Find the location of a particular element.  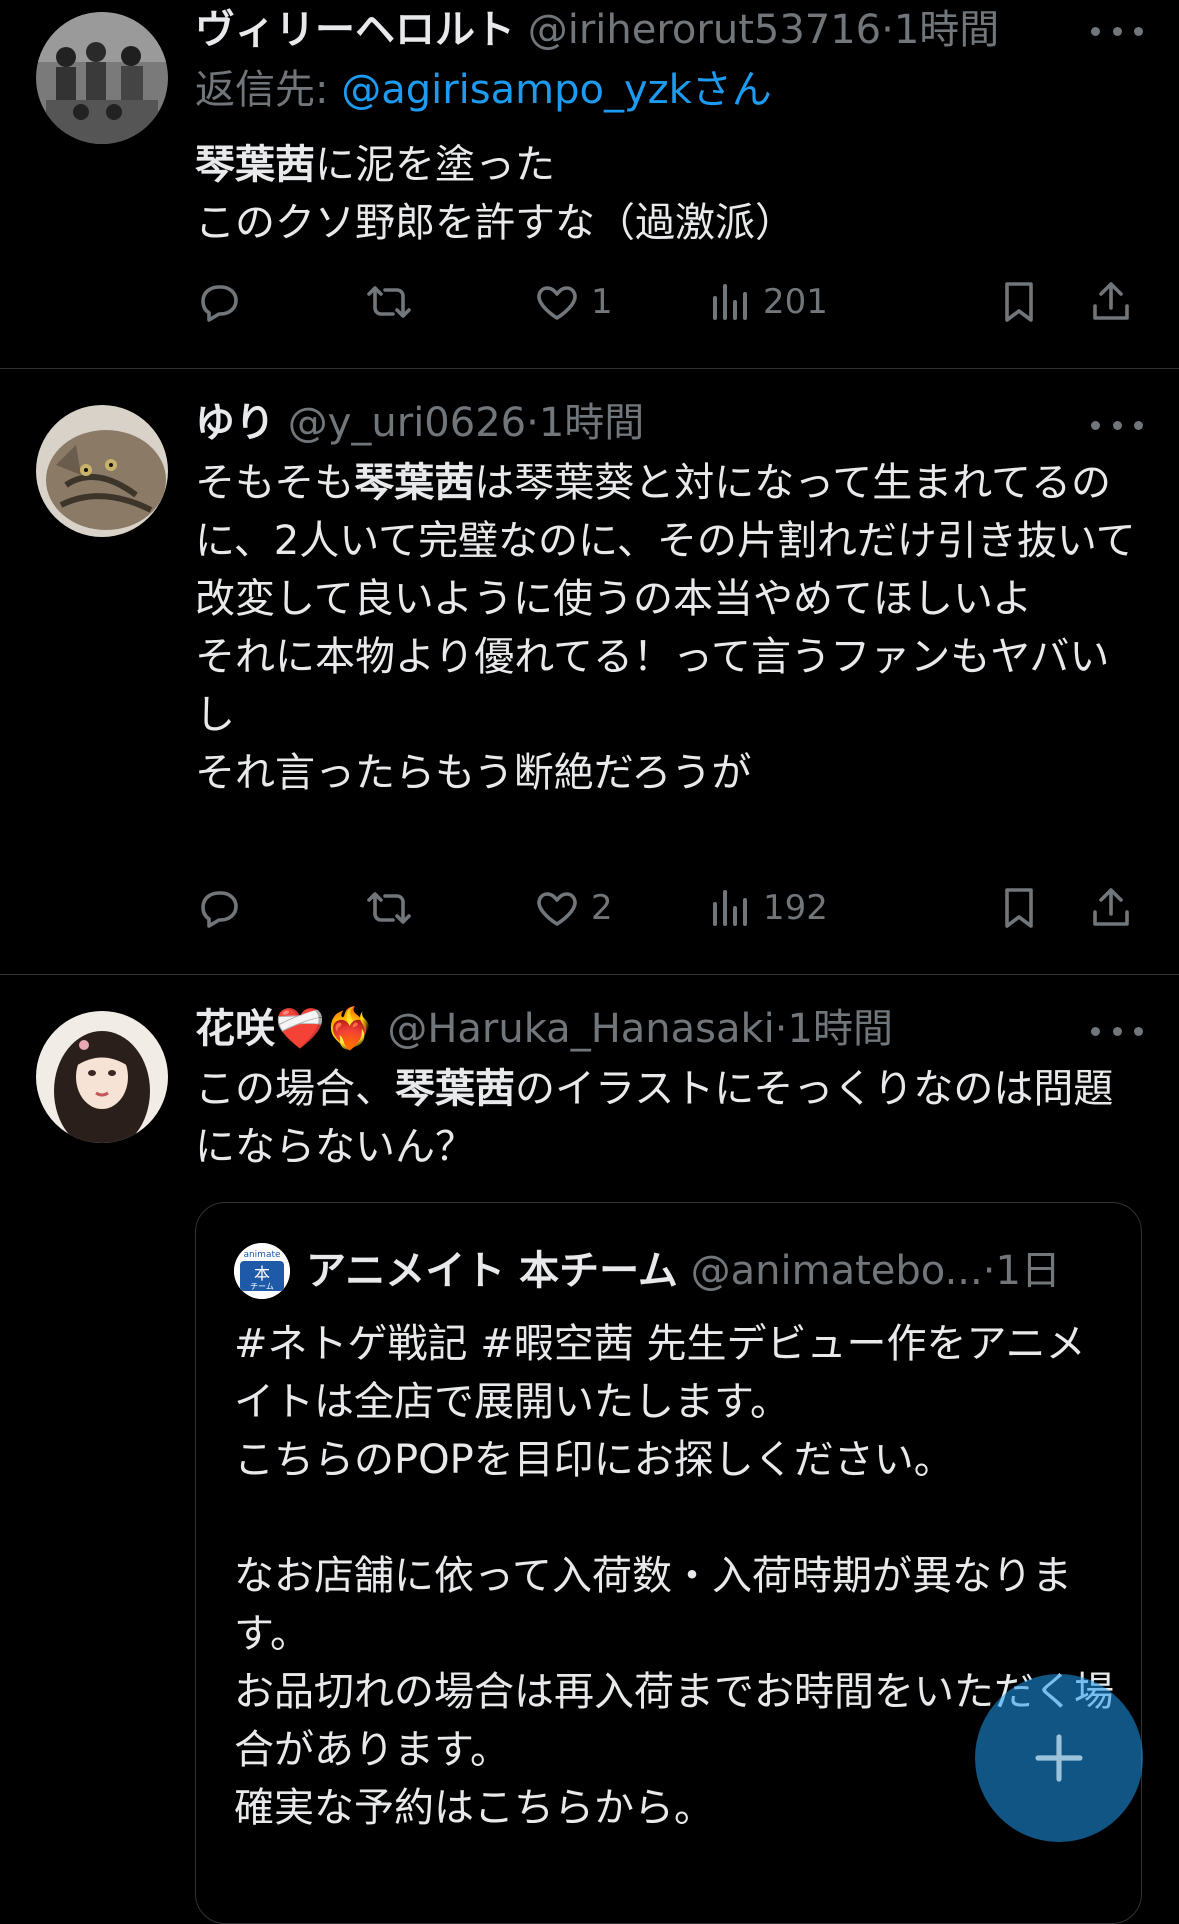

views-button: 192 is located at coordinates (766, 908).